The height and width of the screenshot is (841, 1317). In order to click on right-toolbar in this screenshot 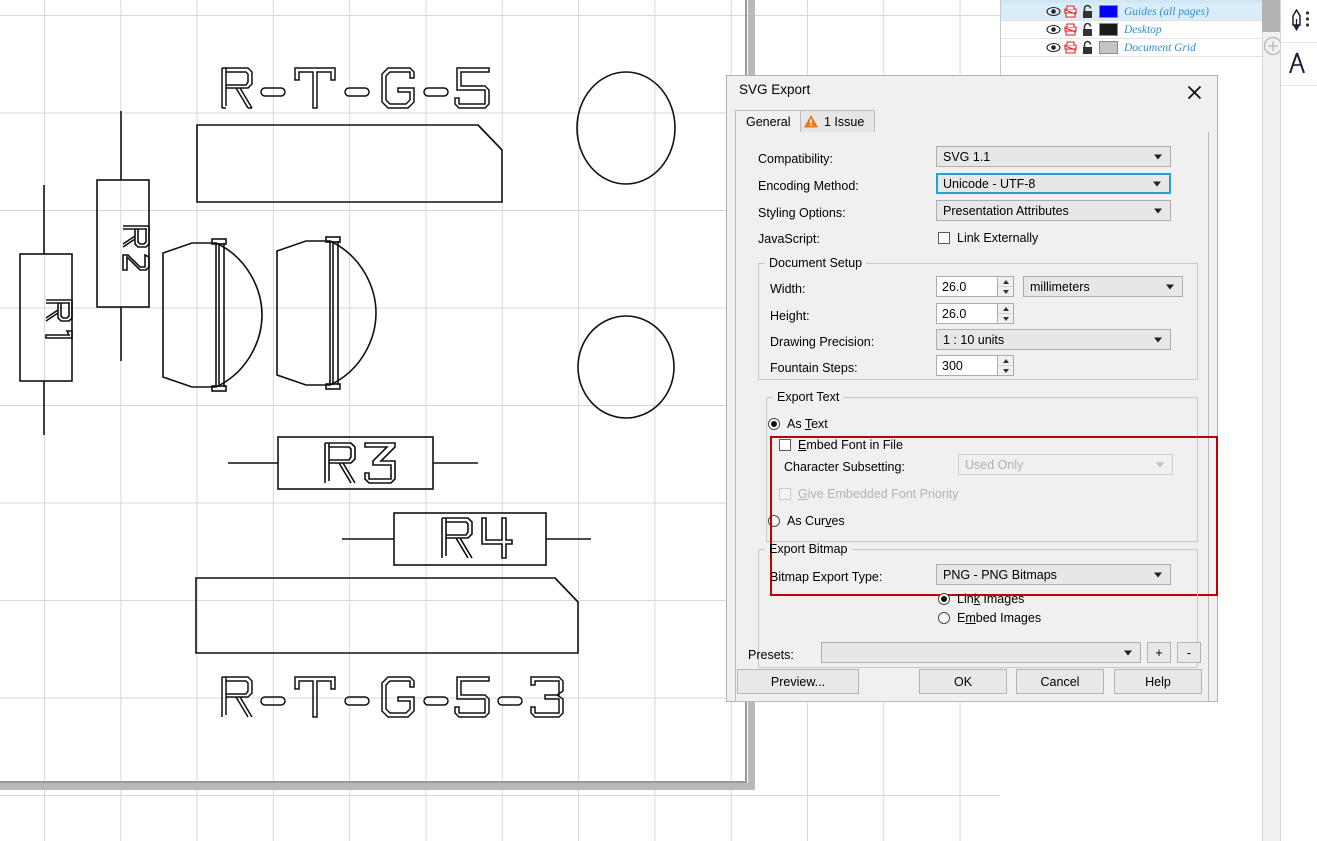, I will do `click(1298, 420)`.